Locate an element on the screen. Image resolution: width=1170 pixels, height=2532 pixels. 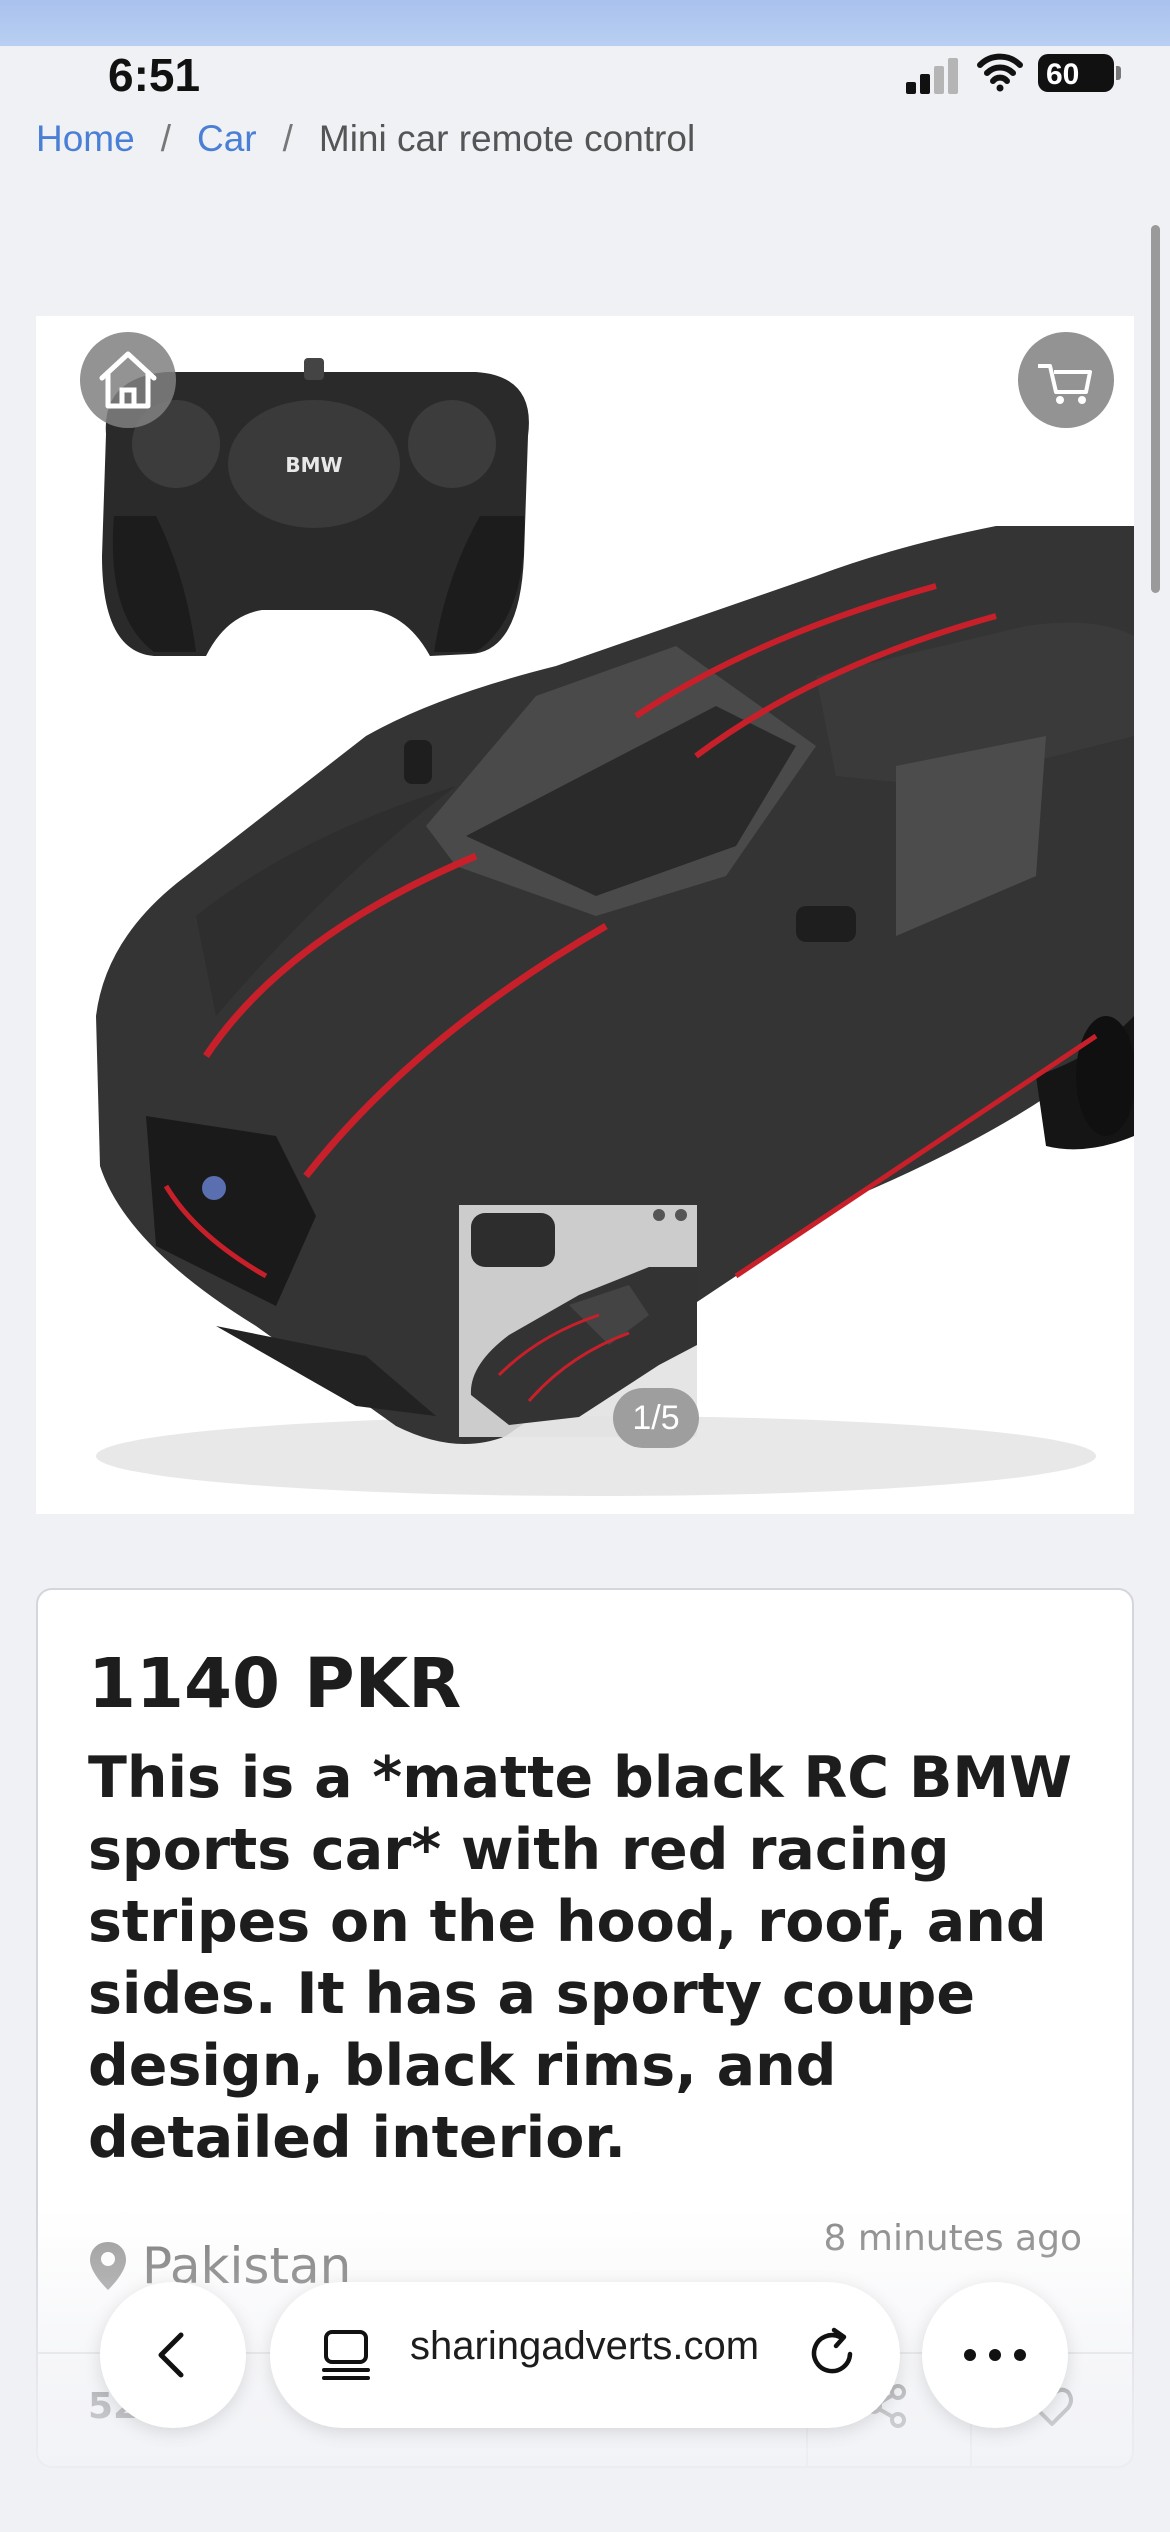
browser-toolbar: sharingadverts.com is located at coordinates (585, 2357).